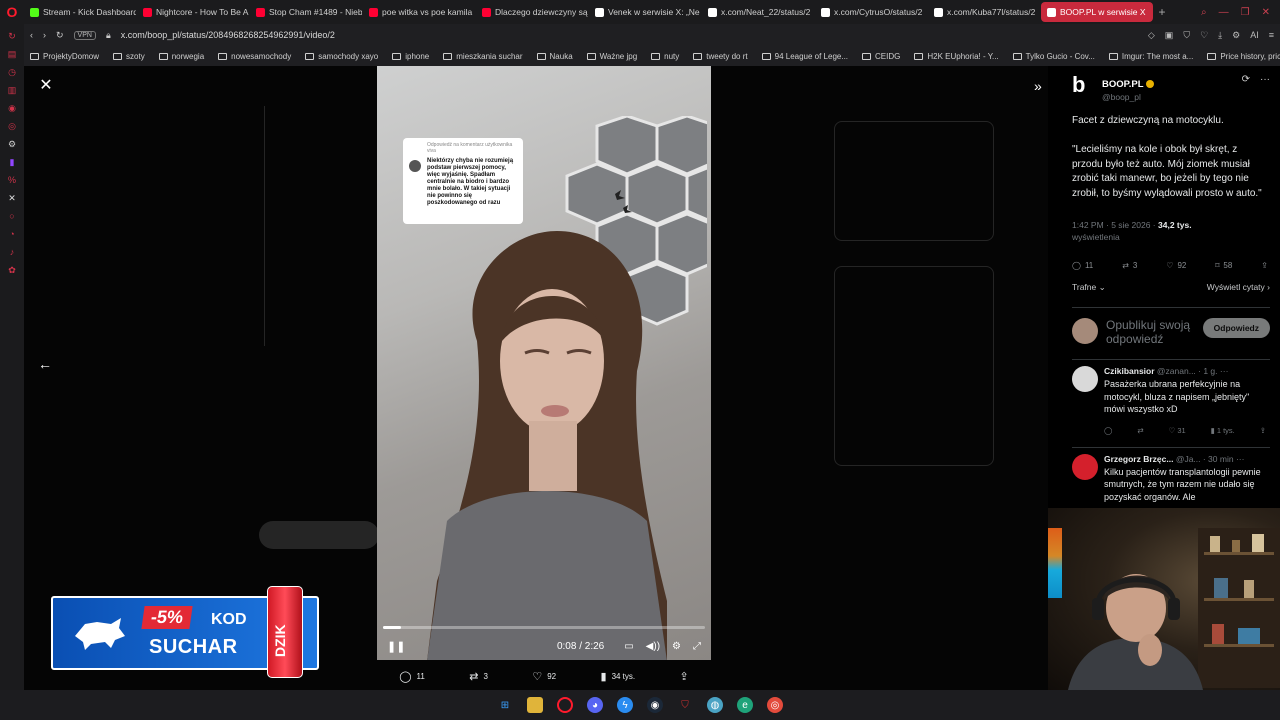 Image resolution: width=1280 pixels, height=720 pixels. Describe the element at coordinates (12, 162) in the screenshot. I see `sidebar-twitch-icon: ▮` at that location.